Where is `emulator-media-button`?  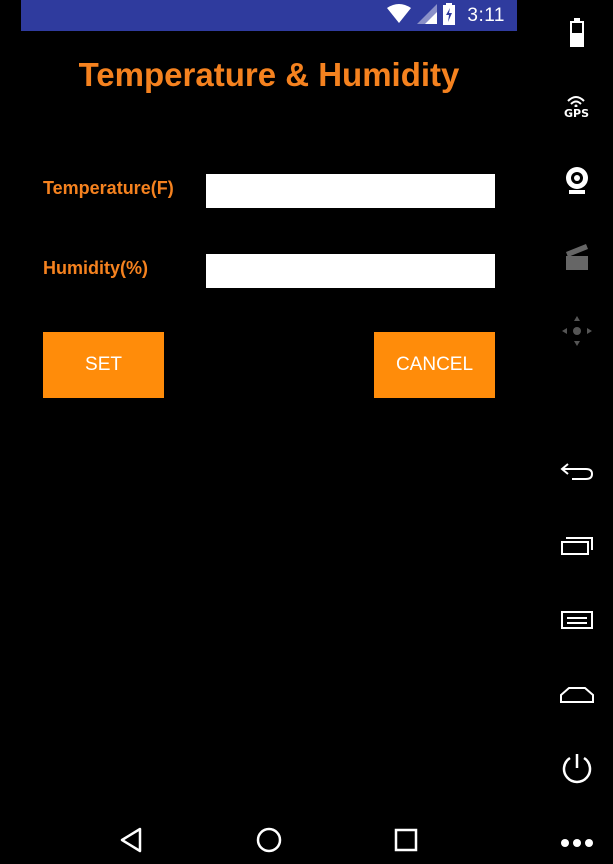
emulator-media-button is located at coordinates (576, 257).